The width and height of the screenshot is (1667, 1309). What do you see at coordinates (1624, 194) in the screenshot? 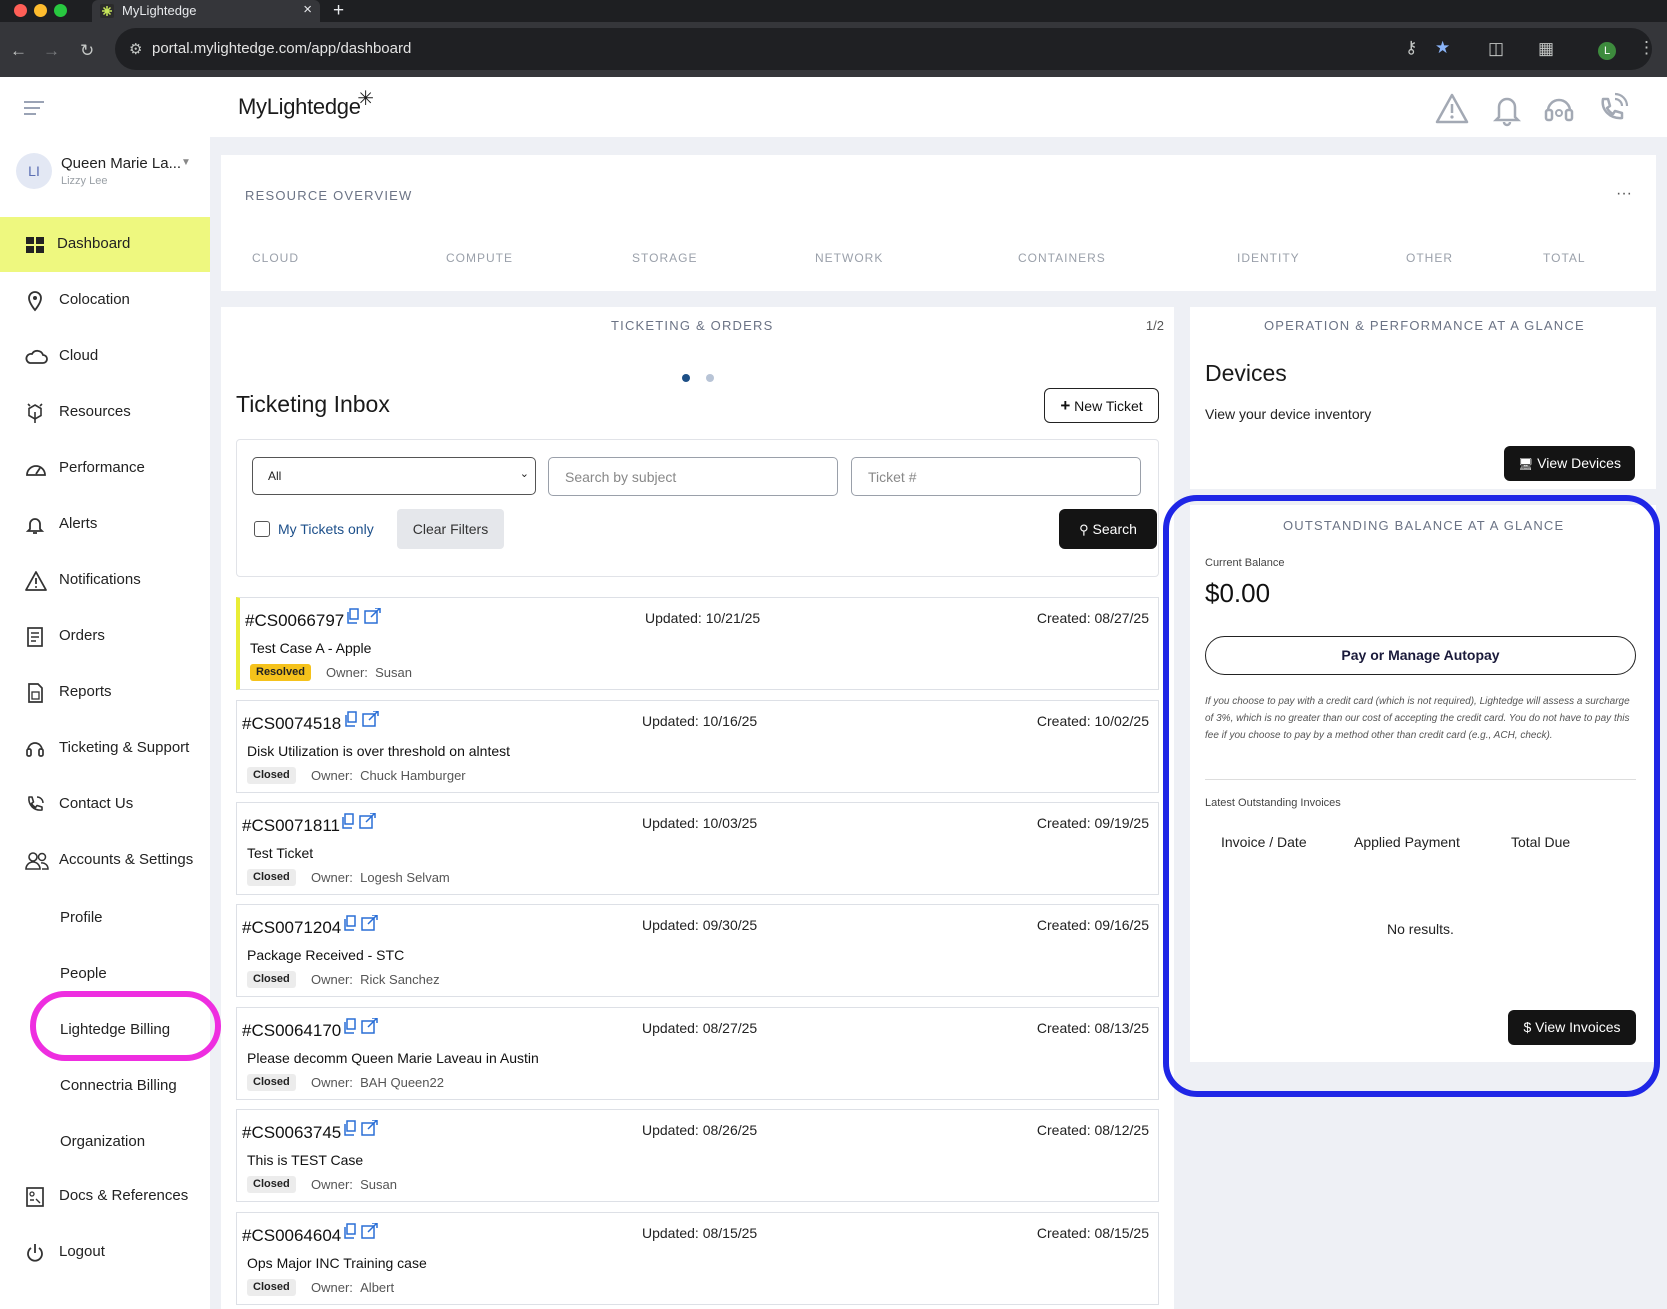
I see `more-options-icon: ···` at bounding box center [1624, 194].